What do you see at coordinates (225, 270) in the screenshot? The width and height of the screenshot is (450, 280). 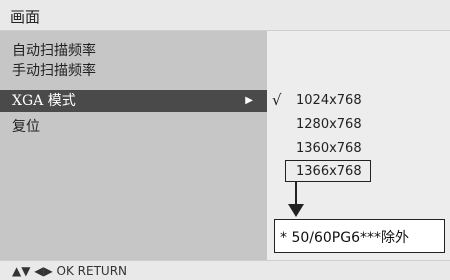 I see `footer-bar: ▲▼ ◀▶ OK RETURN` at bounding box center [225, 270].